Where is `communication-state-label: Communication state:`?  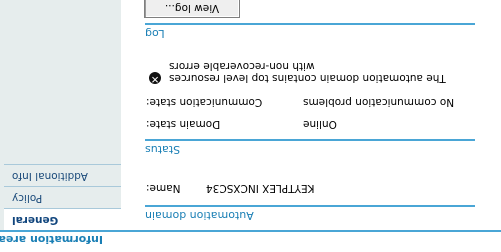
communication-state-label: Communication state: is located at coordinates (204, 102).